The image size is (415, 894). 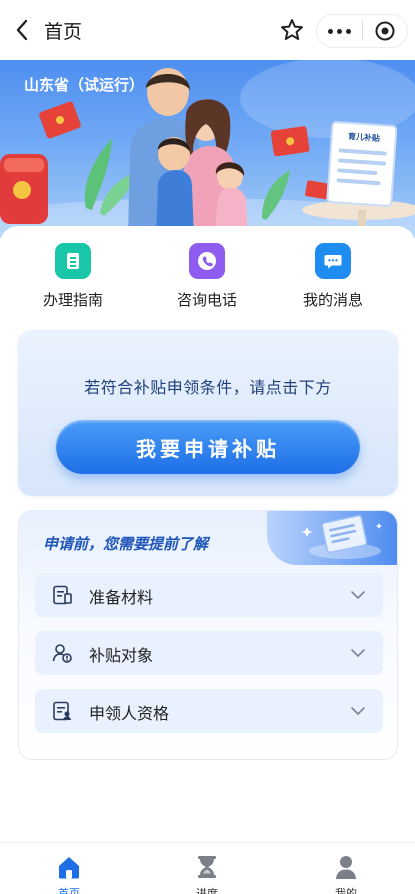 I want to click on doc-label: 育儿补贴, so click(x=364, y=137).